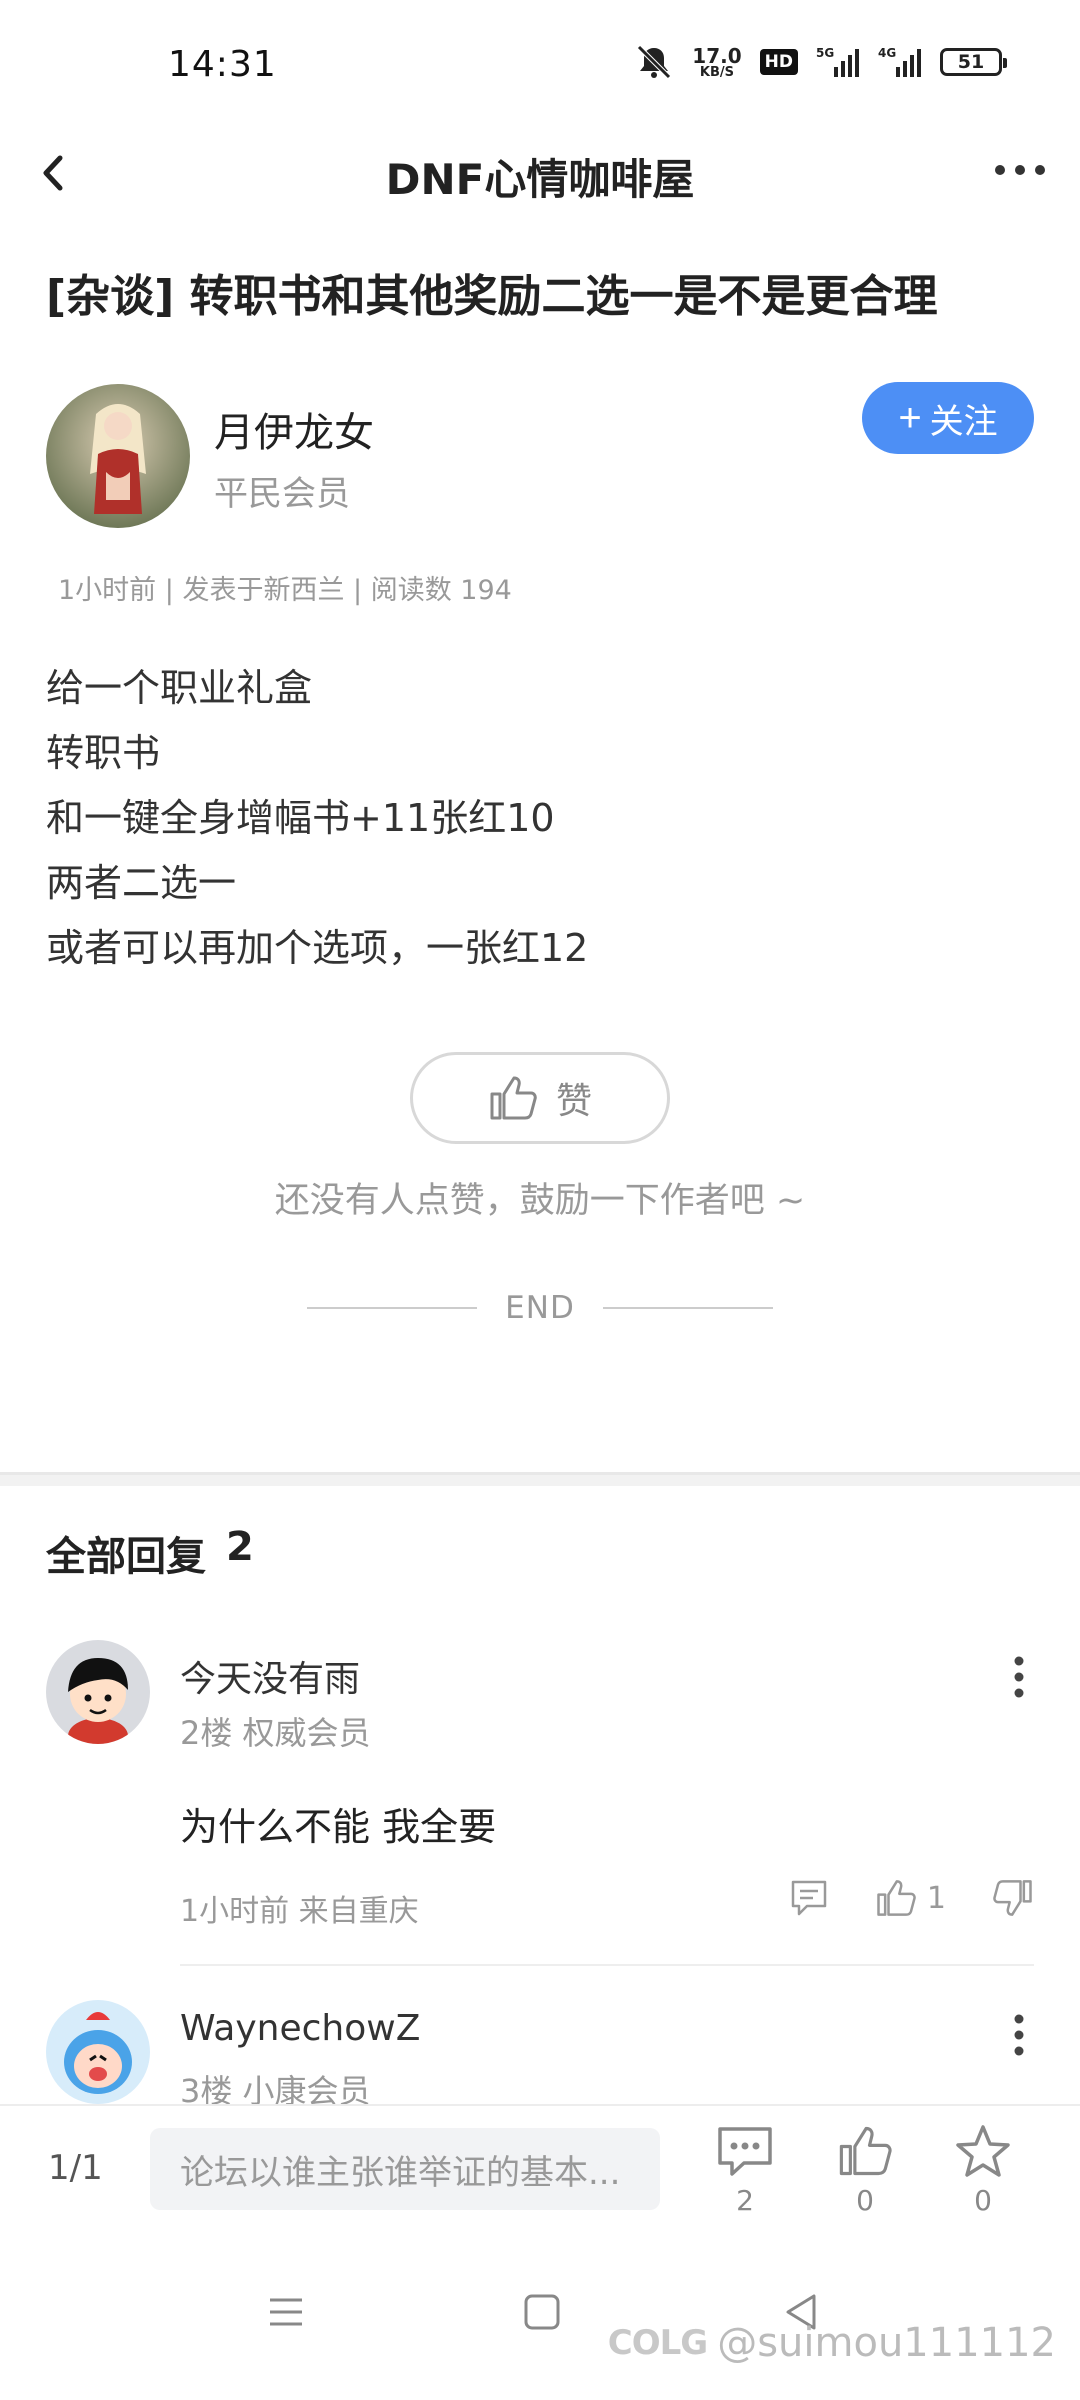 Image resolution: width=1080 pixels, height=2400 pixels. I want to click on thumbs-down-icon, so click(1012, 1898).